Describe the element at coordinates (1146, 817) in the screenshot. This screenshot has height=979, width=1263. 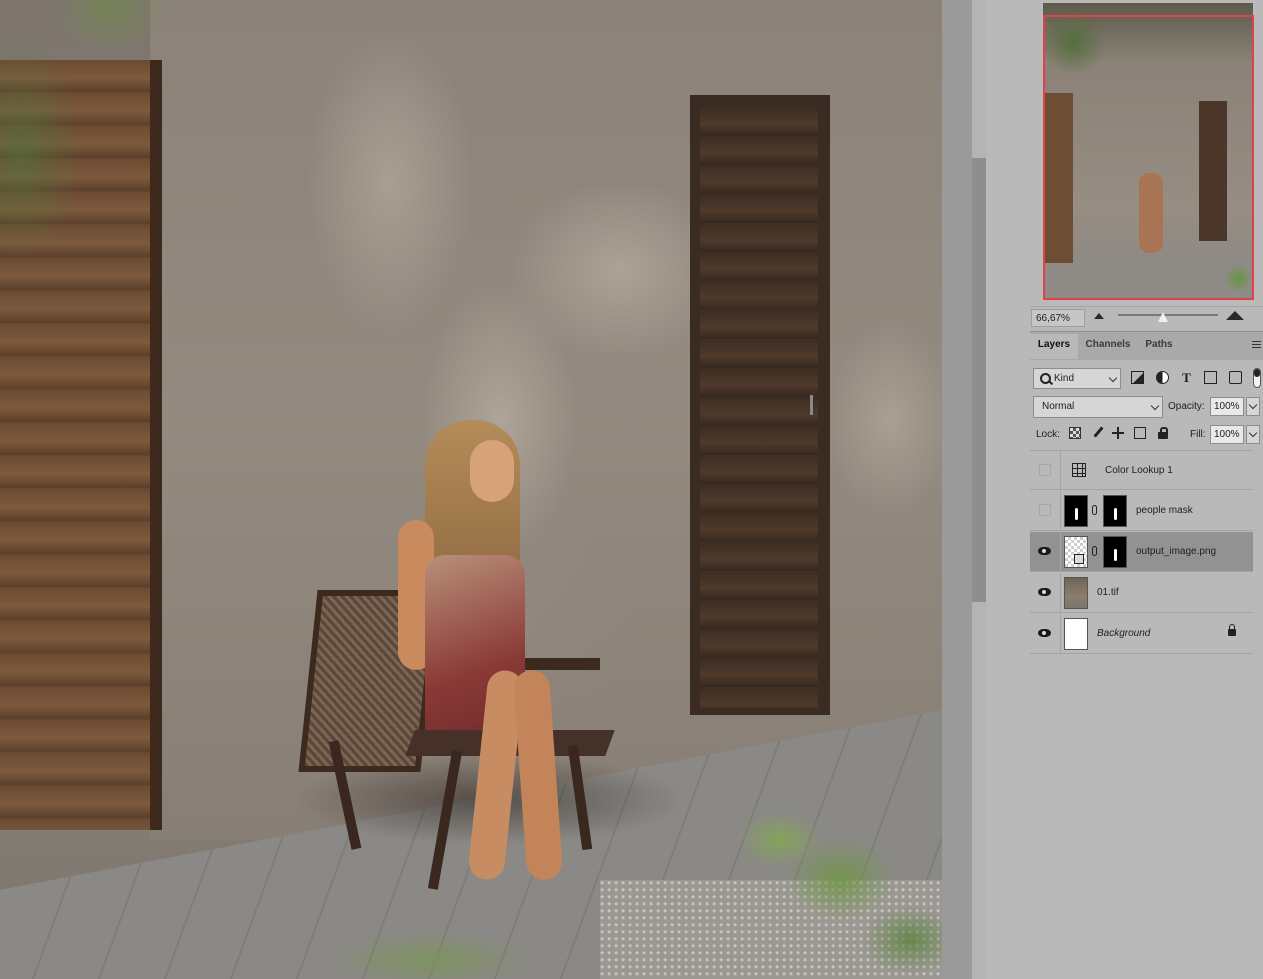
I see `layers-list-empty-area` at that location.